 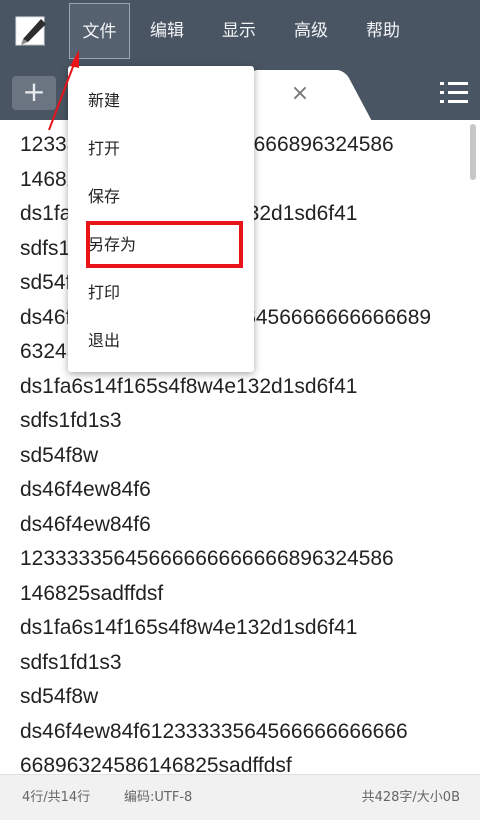 What do you see at coordinates (92, 593) in the screenshot?
I see `editor-line: 146825sadffdsf` at bounding box center [92, 593].